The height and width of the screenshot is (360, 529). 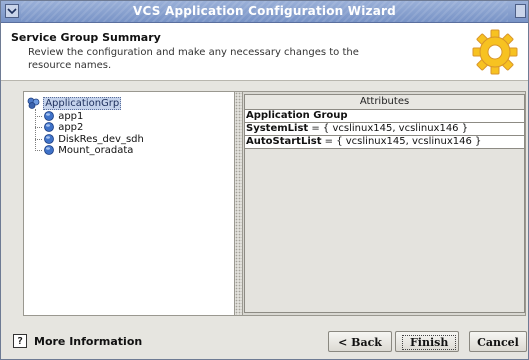 What do you see at coordinates (384, 102) in the screenshot?
I see `attributes-header: Attributes` at bounding box center [384, 102].